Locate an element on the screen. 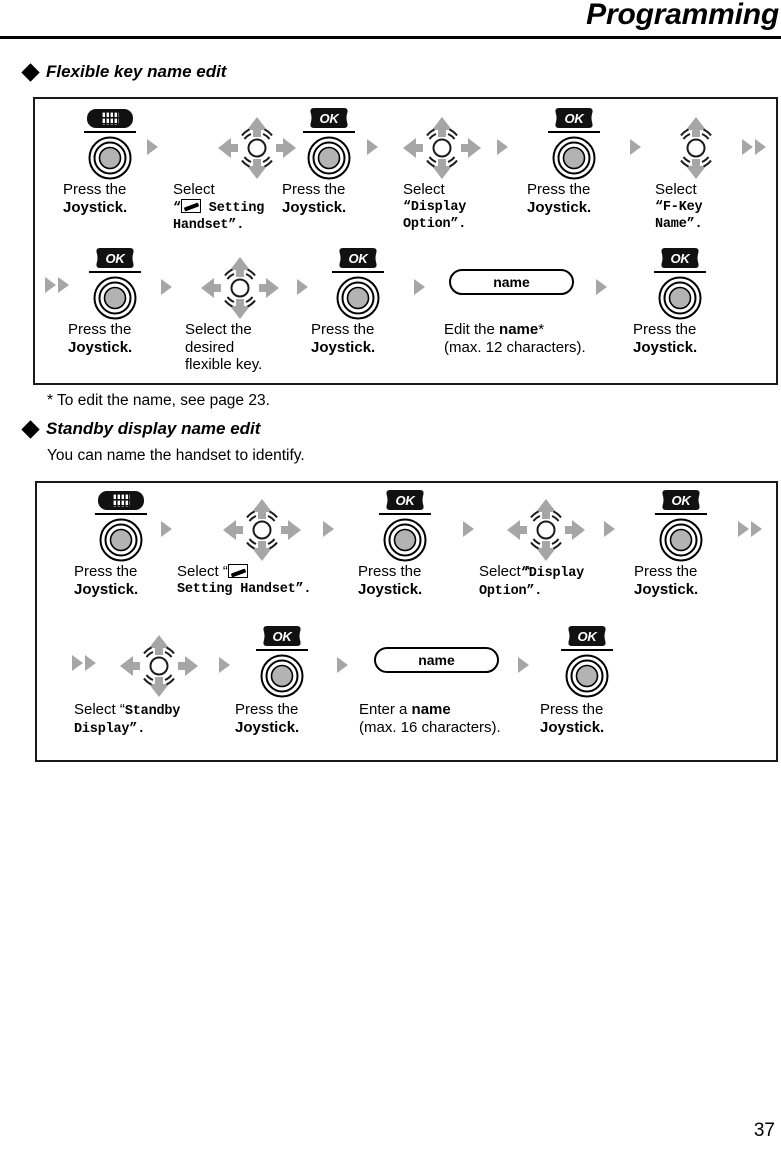 This screenshot has height=1150, width=781. step-caption: Select “Select “StandbyStandby Display”. is located at coordinates (127, 719).